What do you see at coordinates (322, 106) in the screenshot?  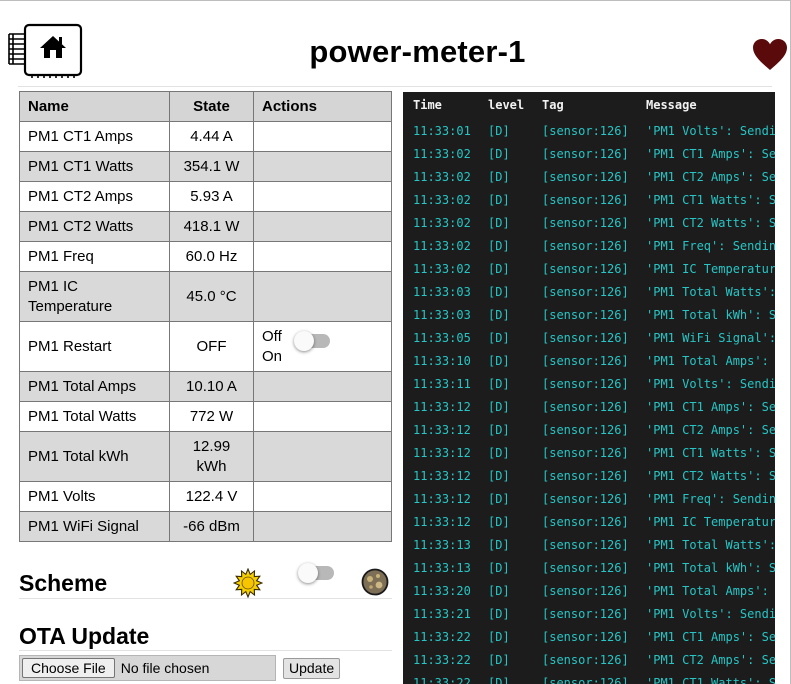 I see `column-header-actions: Actions` at bounding box center [322, 106].